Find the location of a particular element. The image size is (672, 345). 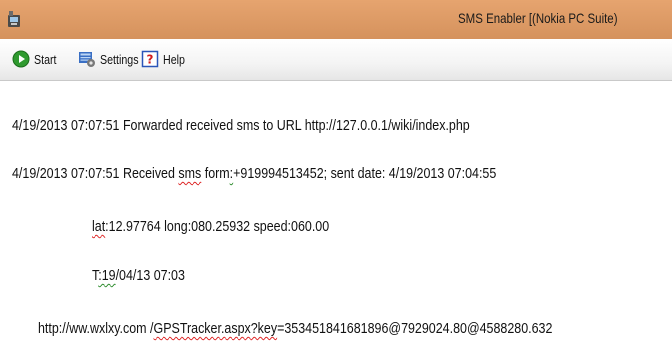

help-icon: ? is located at coordinates (150, 59).